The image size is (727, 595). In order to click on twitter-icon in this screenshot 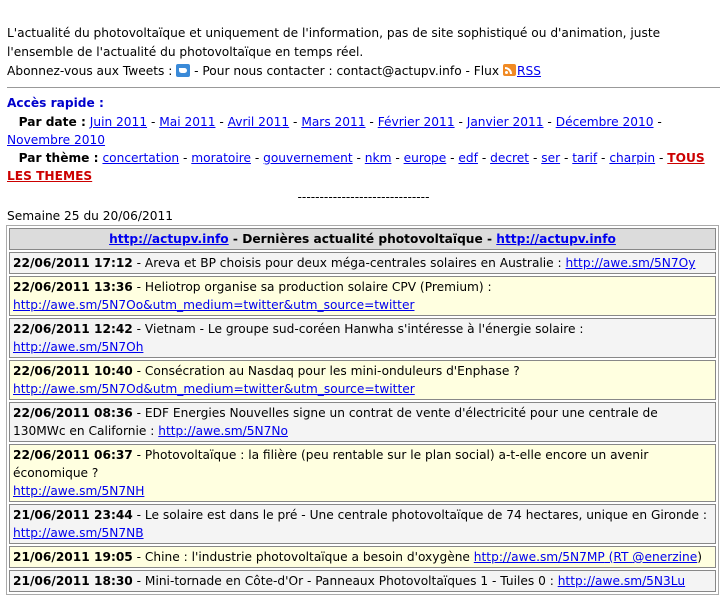, I will do `click(183, 70)`.